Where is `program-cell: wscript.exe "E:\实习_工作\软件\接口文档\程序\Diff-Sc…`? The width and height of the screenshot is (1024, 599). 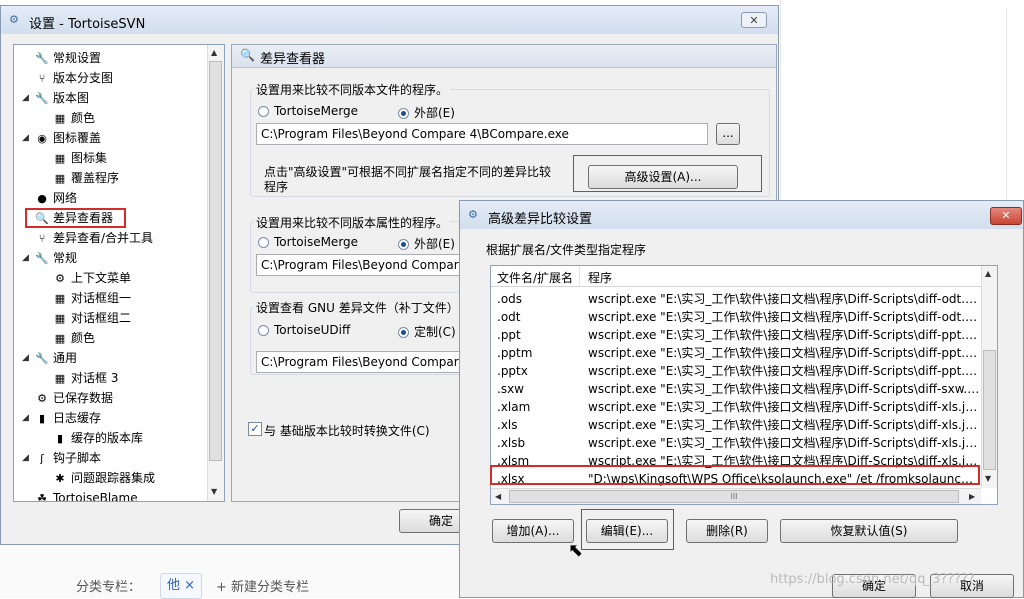
program-cell: wscript.exe "E:\实习_工作\软件\接口文档\程序\Diff-Sc… is located at coordinates (784, 425).